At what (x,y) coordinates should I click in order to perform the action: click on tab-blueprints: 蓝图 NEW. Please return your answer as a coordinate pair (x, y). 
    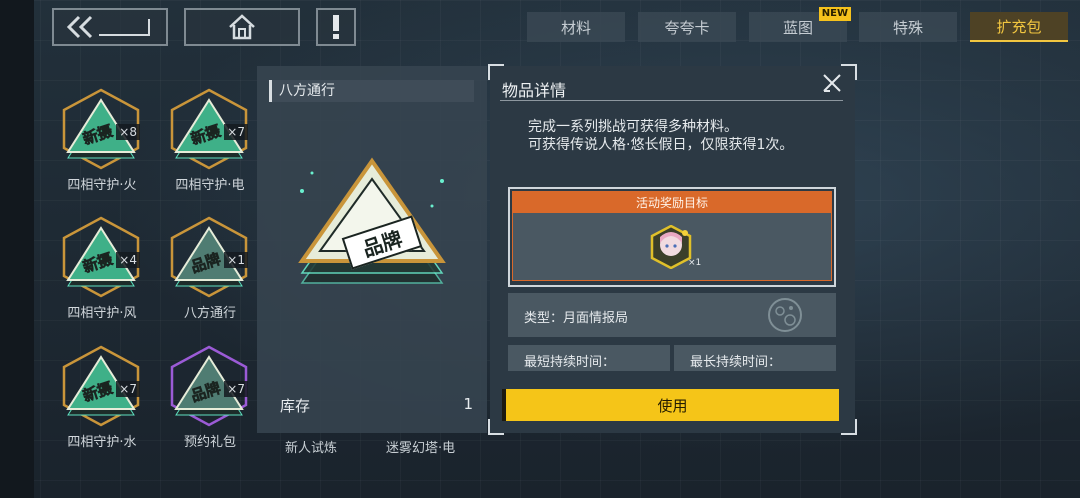
    Looking at the image, I should click on (800, 24).